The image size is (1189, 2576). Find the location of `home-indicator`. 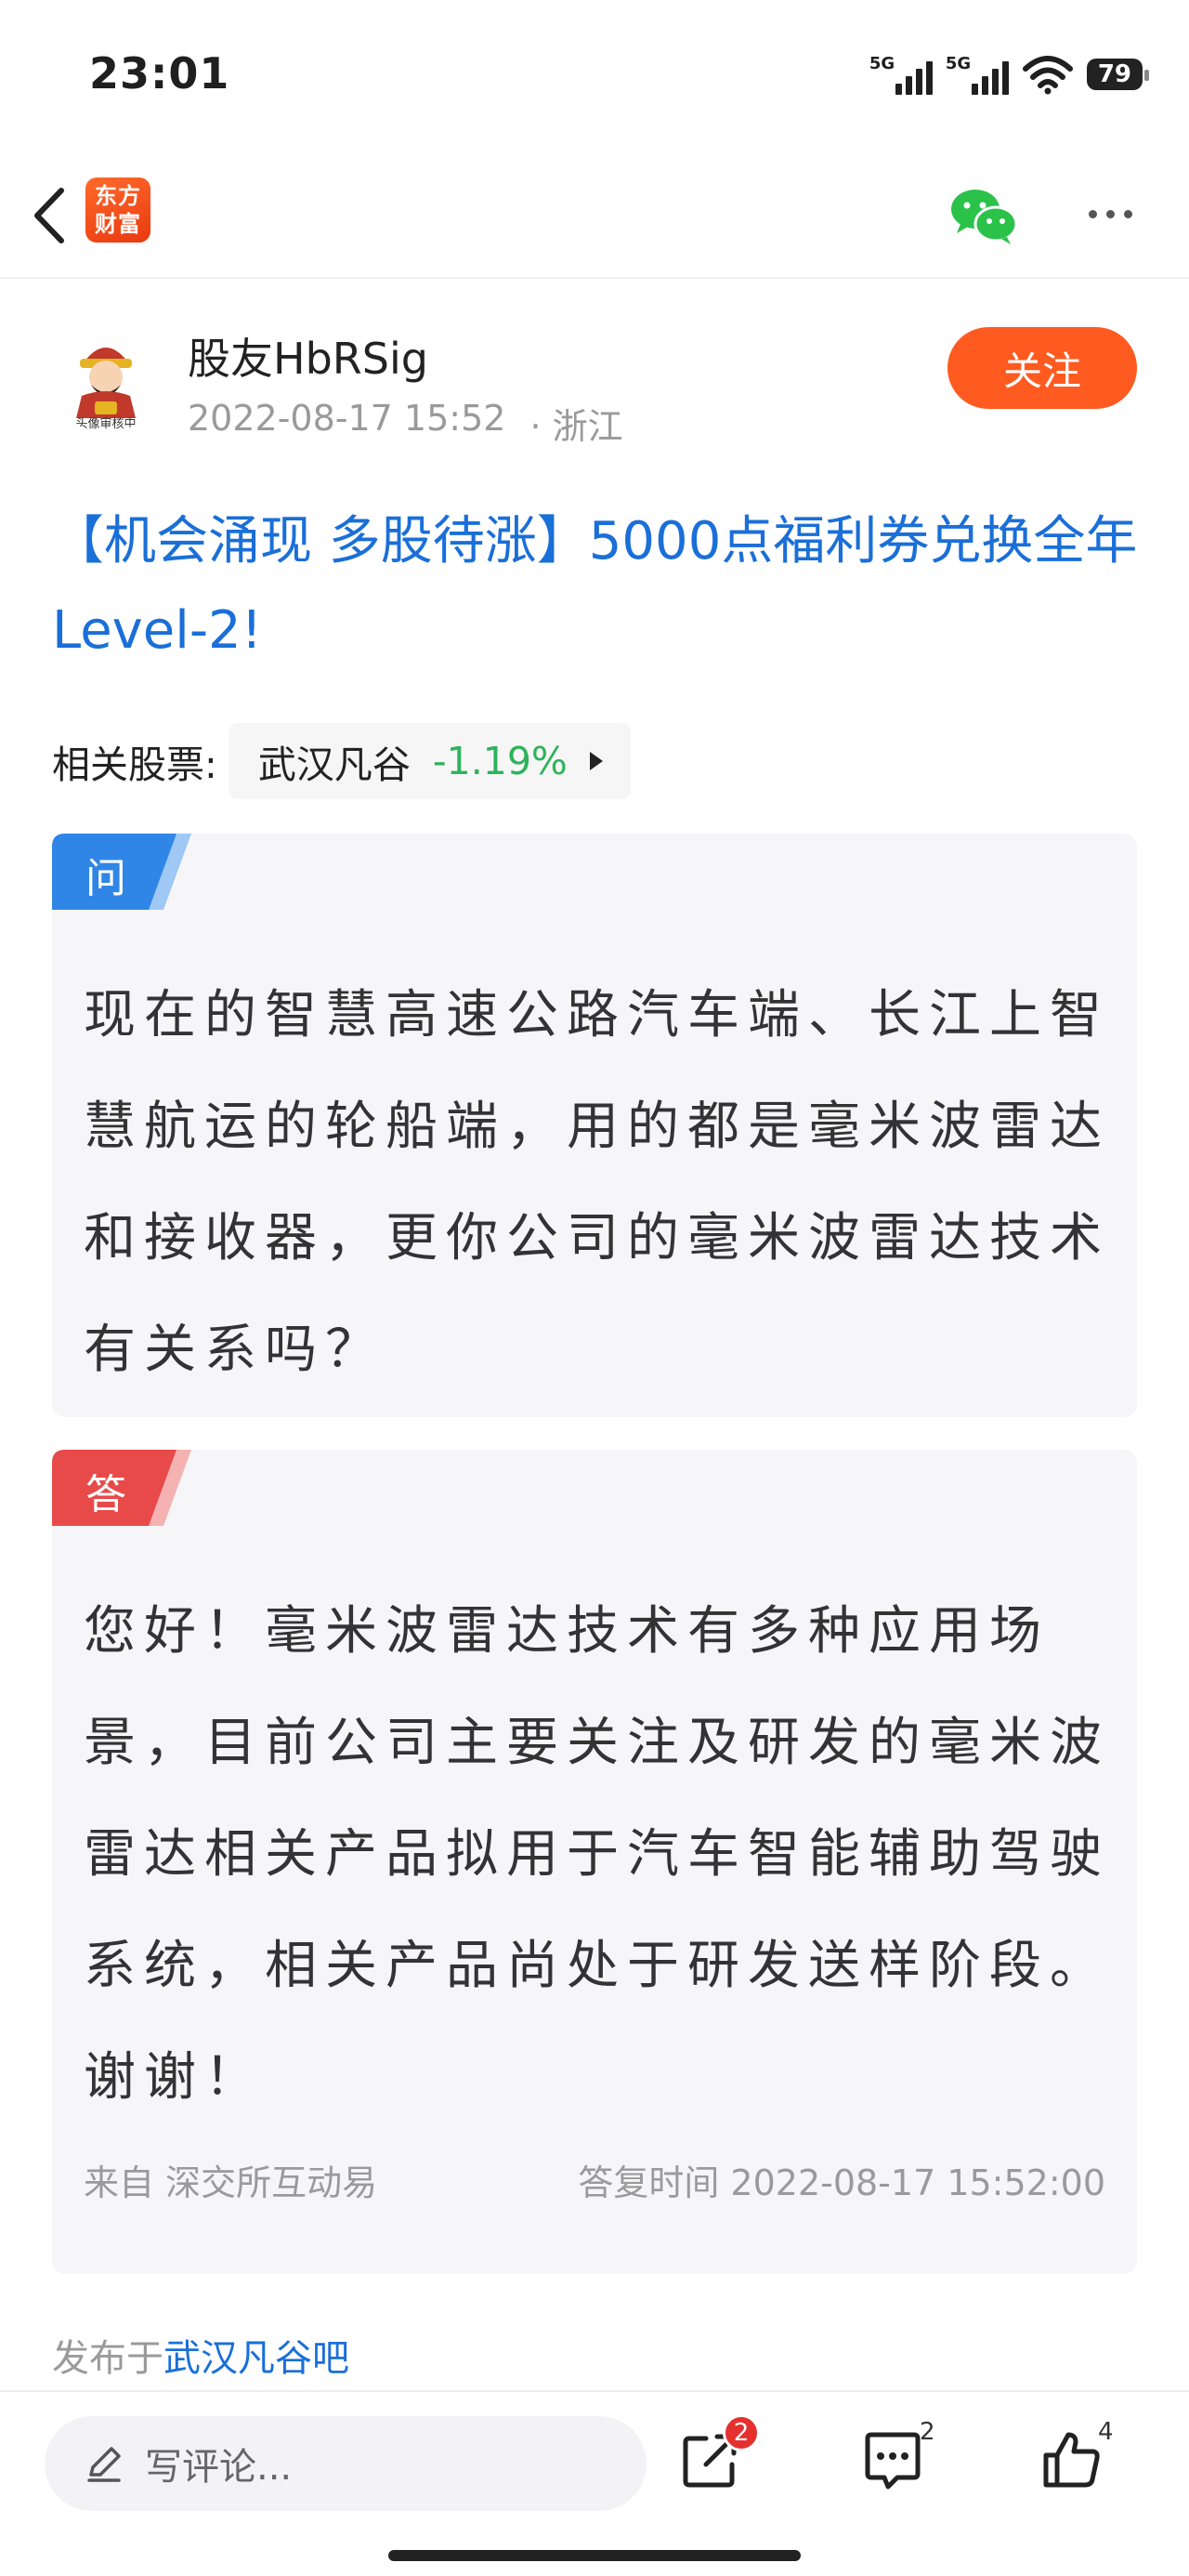

home-indicator is located at coordinates (594, 2555).